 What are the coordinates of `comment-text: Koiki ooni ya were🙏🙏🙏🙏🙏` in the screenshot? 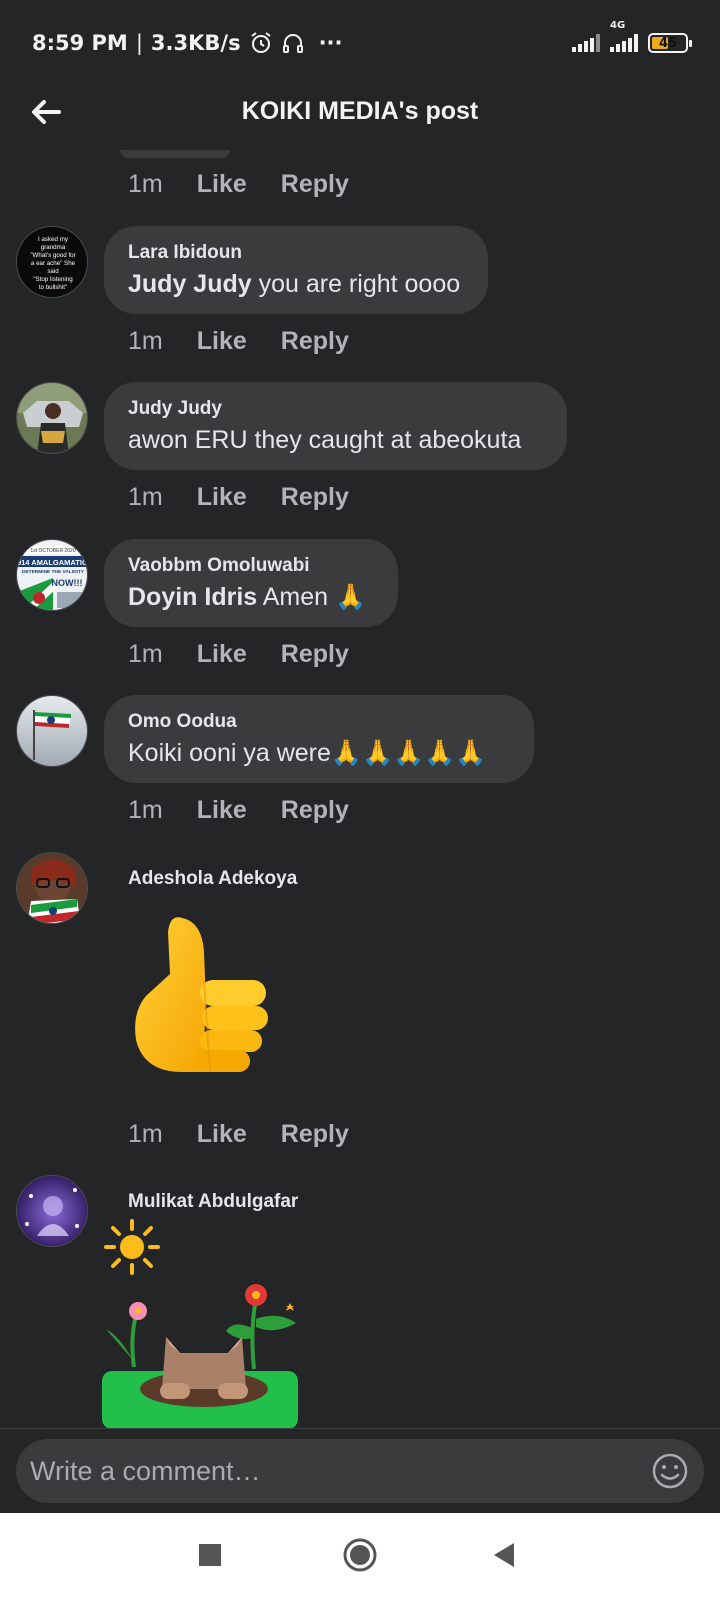 It's located at (307, 753).